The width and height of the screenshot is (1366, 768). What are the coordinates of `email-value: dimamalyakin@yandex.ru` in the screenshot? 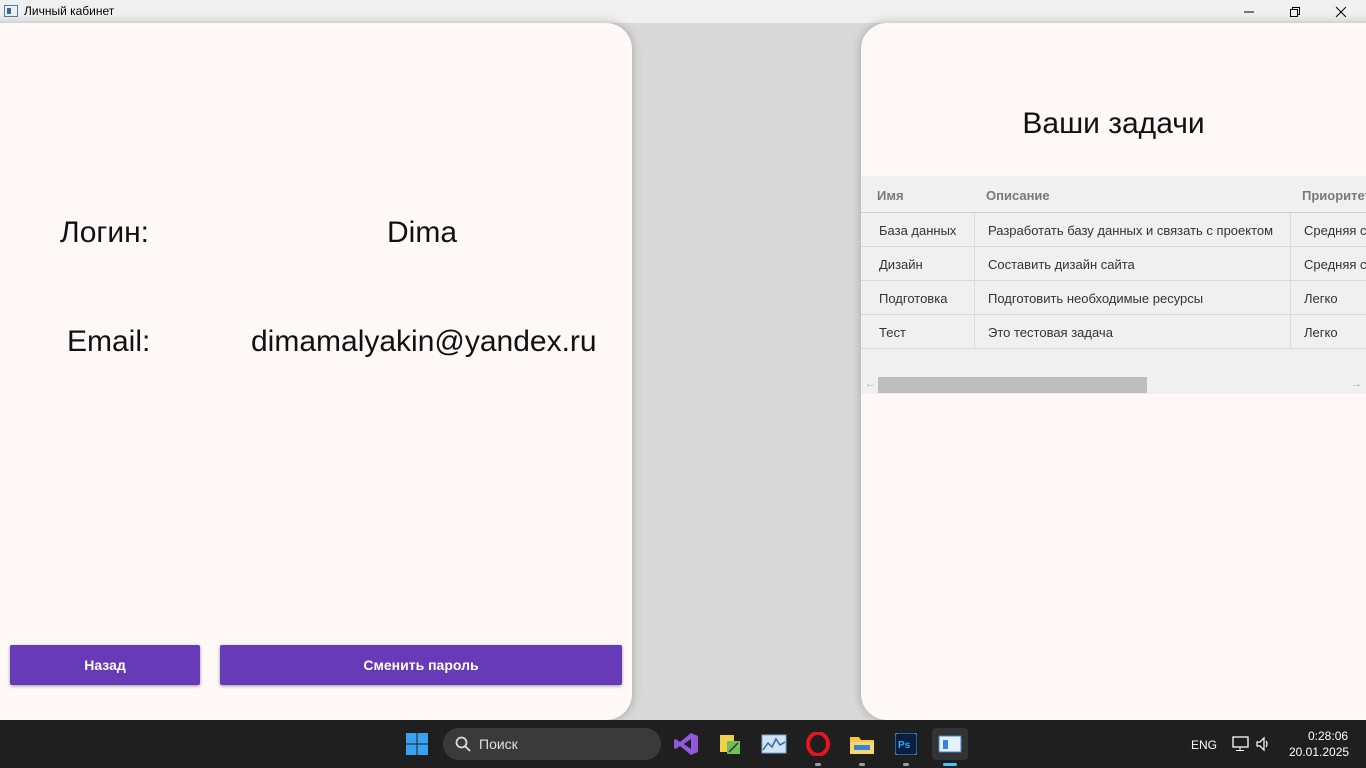 It's located at (424, 341).